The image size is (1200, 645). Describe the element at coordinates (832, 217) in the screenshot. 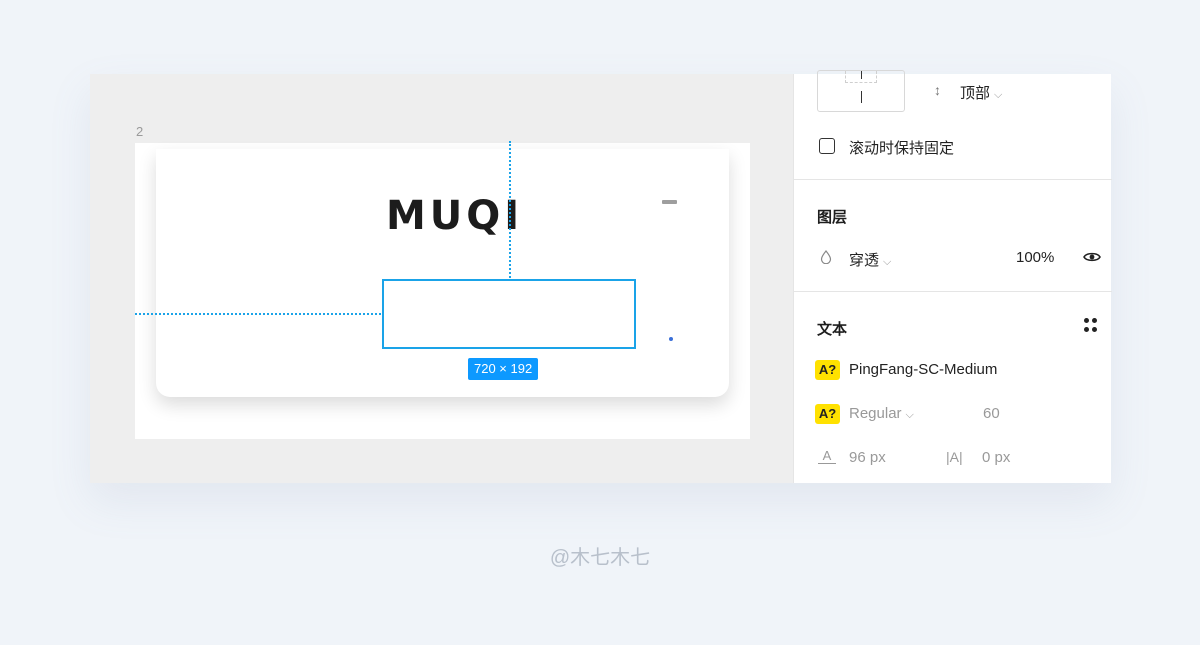

I see `layer-section-title: 图层` at that location.